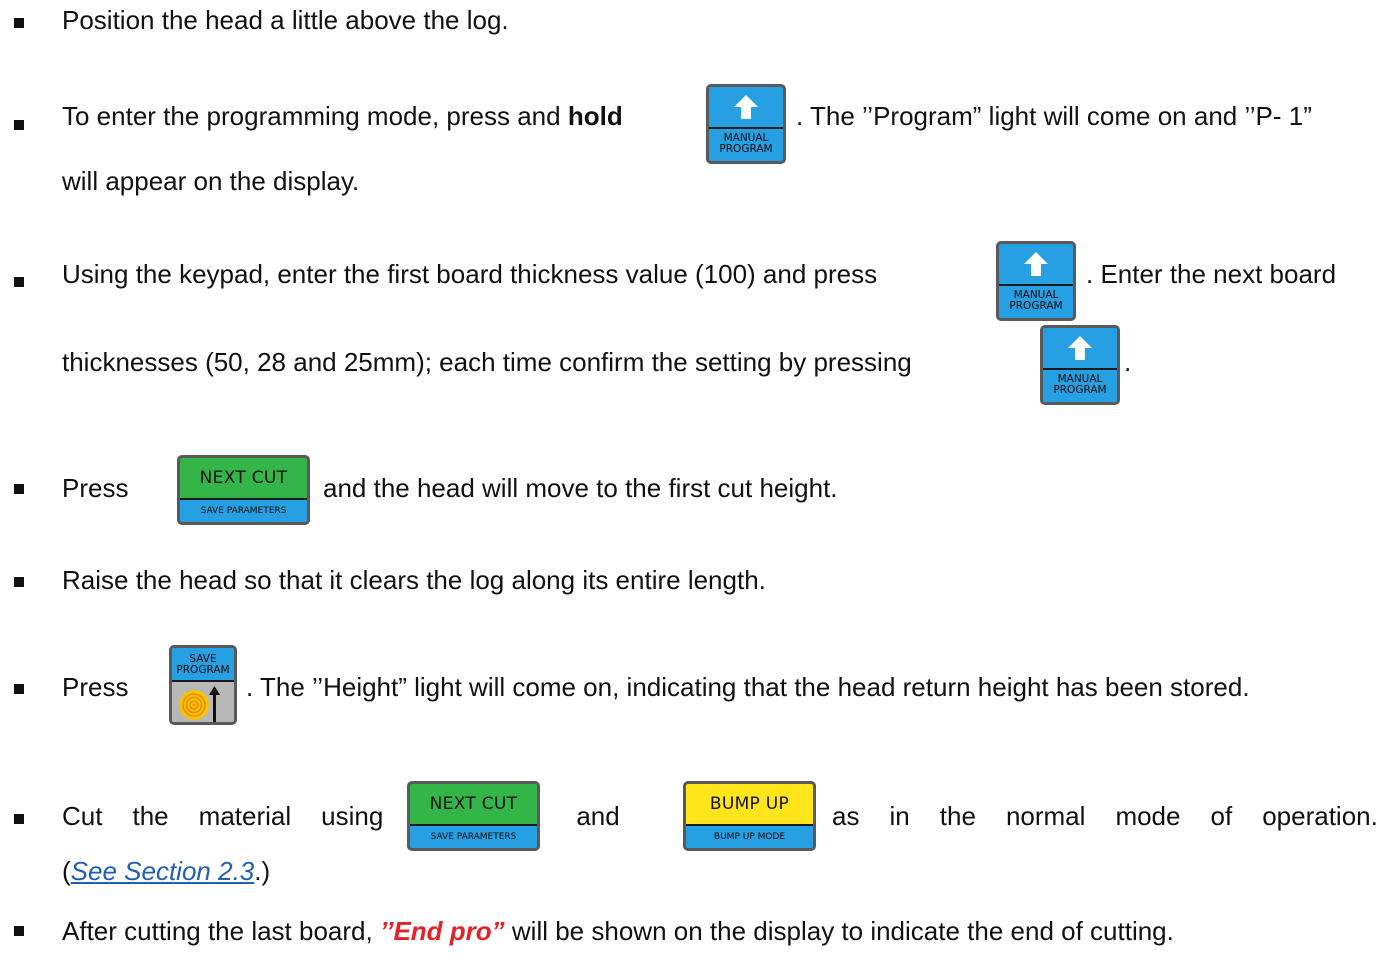 The image size is (1398, 957). What do you see at coordinates (749, 816) in the screenshot?
I see `bump-up-key: BUMP UP BUMP UP MODE` at bounding box center [749, 816].